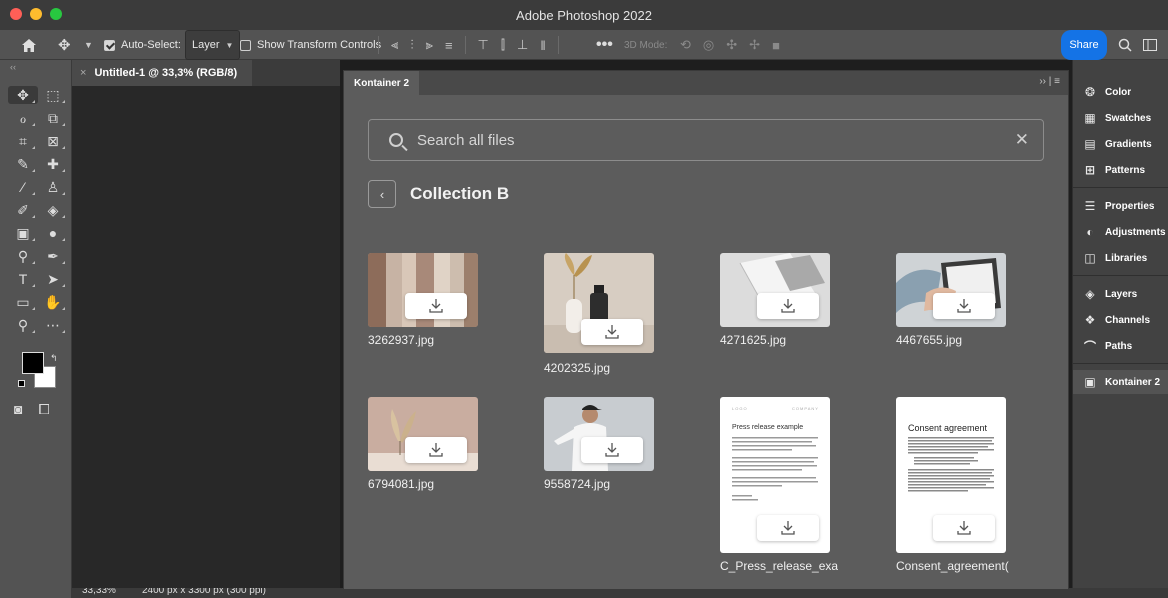  Describe the element at coordinates (53, 141) in the screenshot. I see `frame-tool-icon: ⊠` at that location.